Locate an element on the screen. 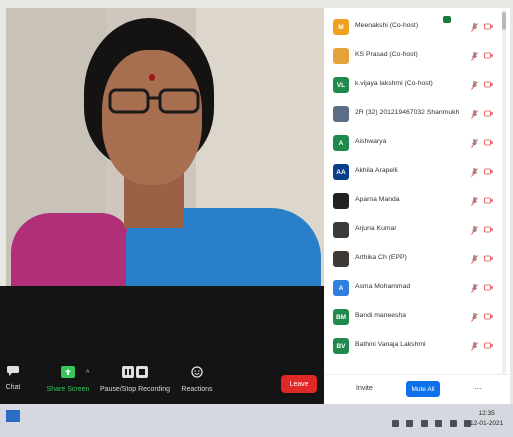 This screenshot has height=437, width=513. participant-row: A Asma Mohammad is located at coordinates (412, 289).